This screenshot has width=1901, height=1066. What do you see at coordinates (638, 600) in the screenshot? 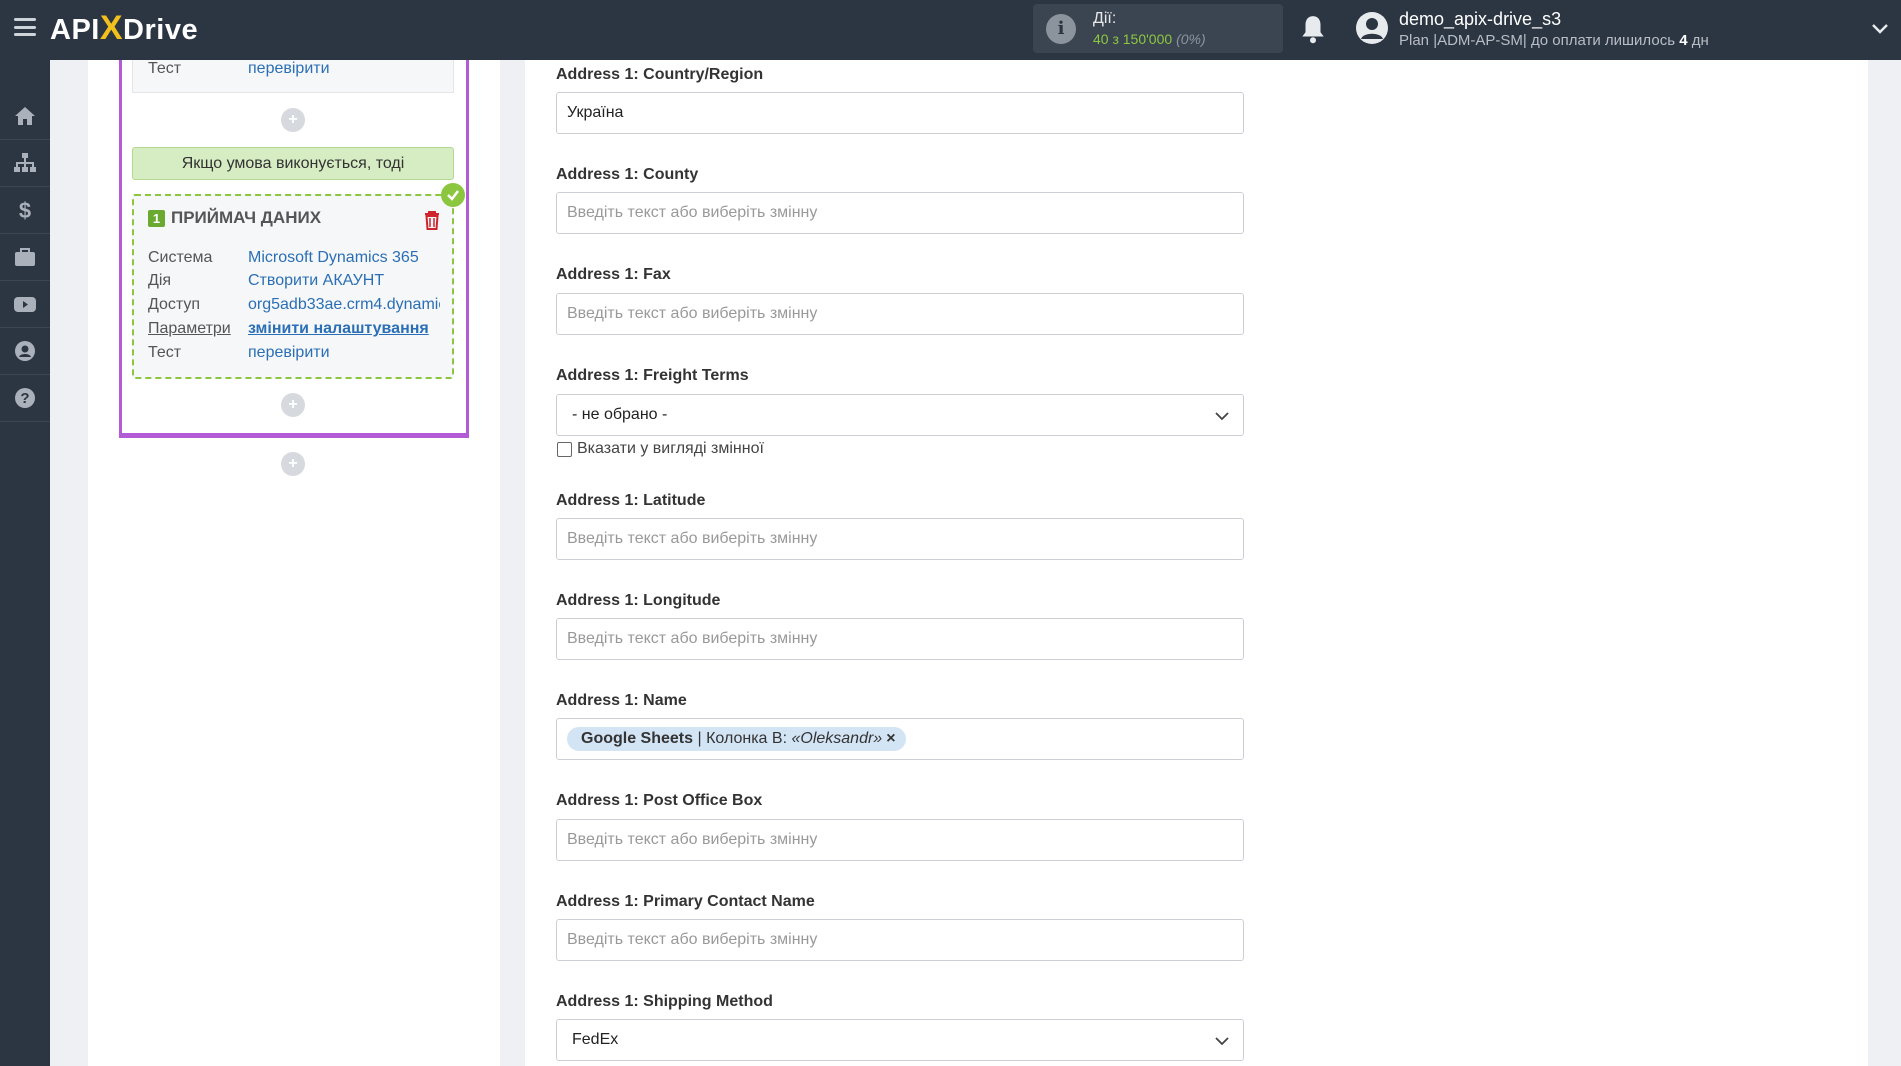
I see `longitude-label: Address 1: Longitude` at bounding box center [638, 600].